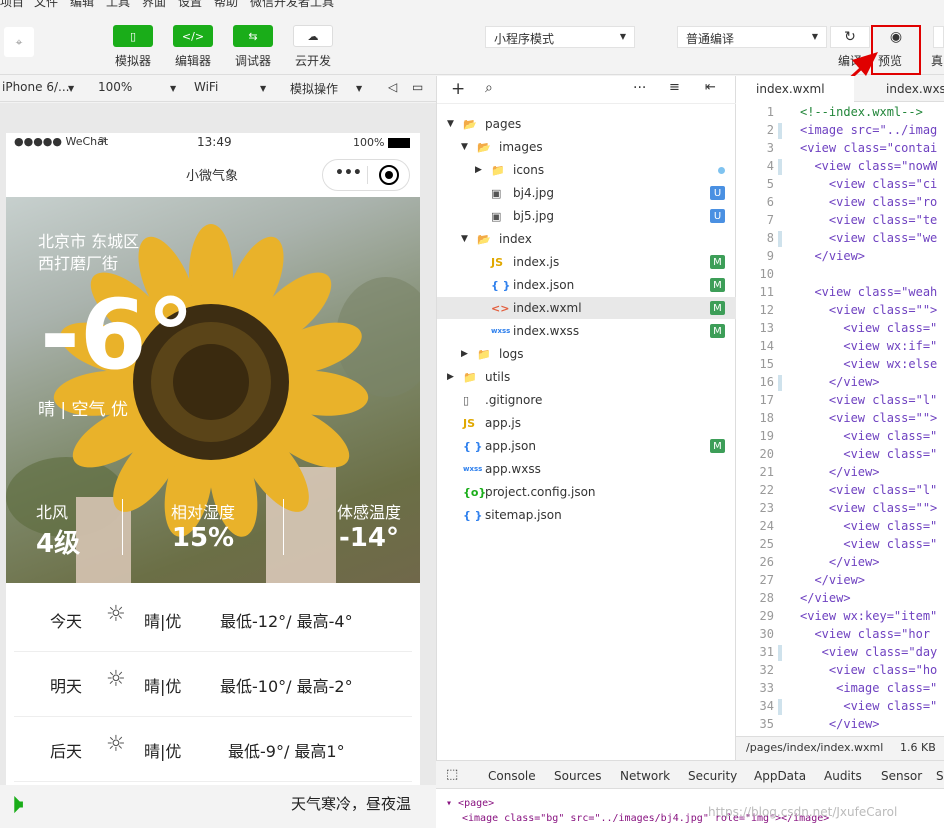 The height and width of the screenshot is (828, 944). I want to click on folder-open-icon: 📂, so click(470, 124).